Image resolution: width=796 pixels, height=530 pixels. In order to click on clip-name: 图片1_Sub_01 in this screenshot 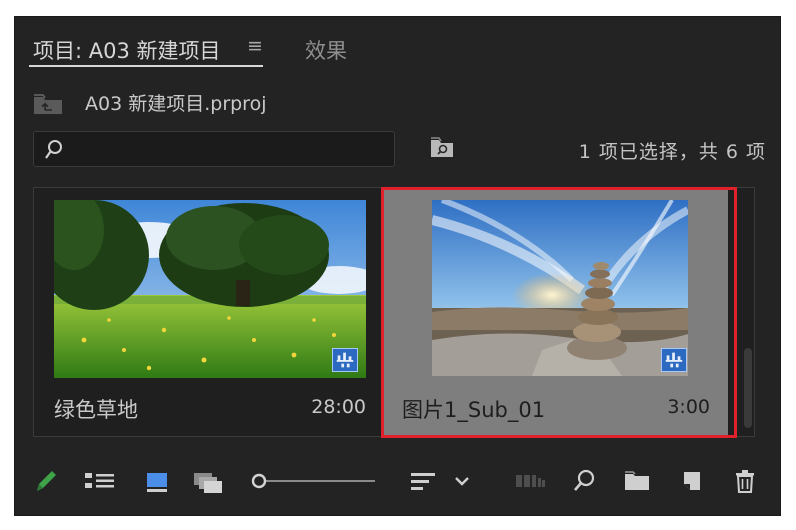, I will do `click(474, 410)`.